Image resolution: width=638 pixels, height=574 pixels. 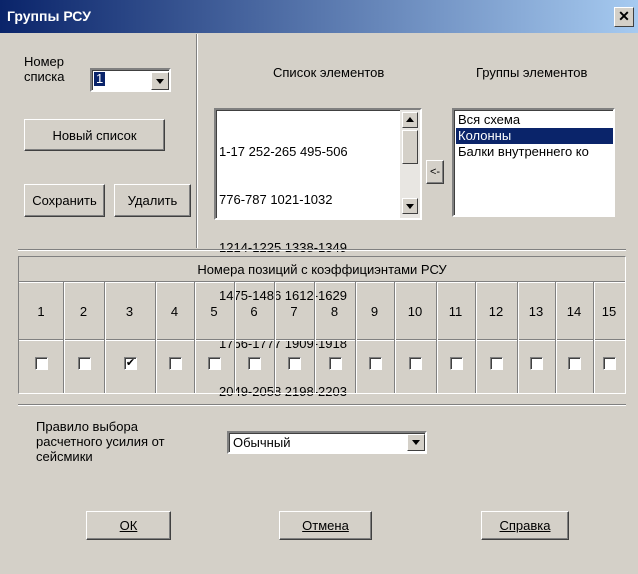 I want to click on seismic-combobox: Обычный, so click(x=327, y=442).